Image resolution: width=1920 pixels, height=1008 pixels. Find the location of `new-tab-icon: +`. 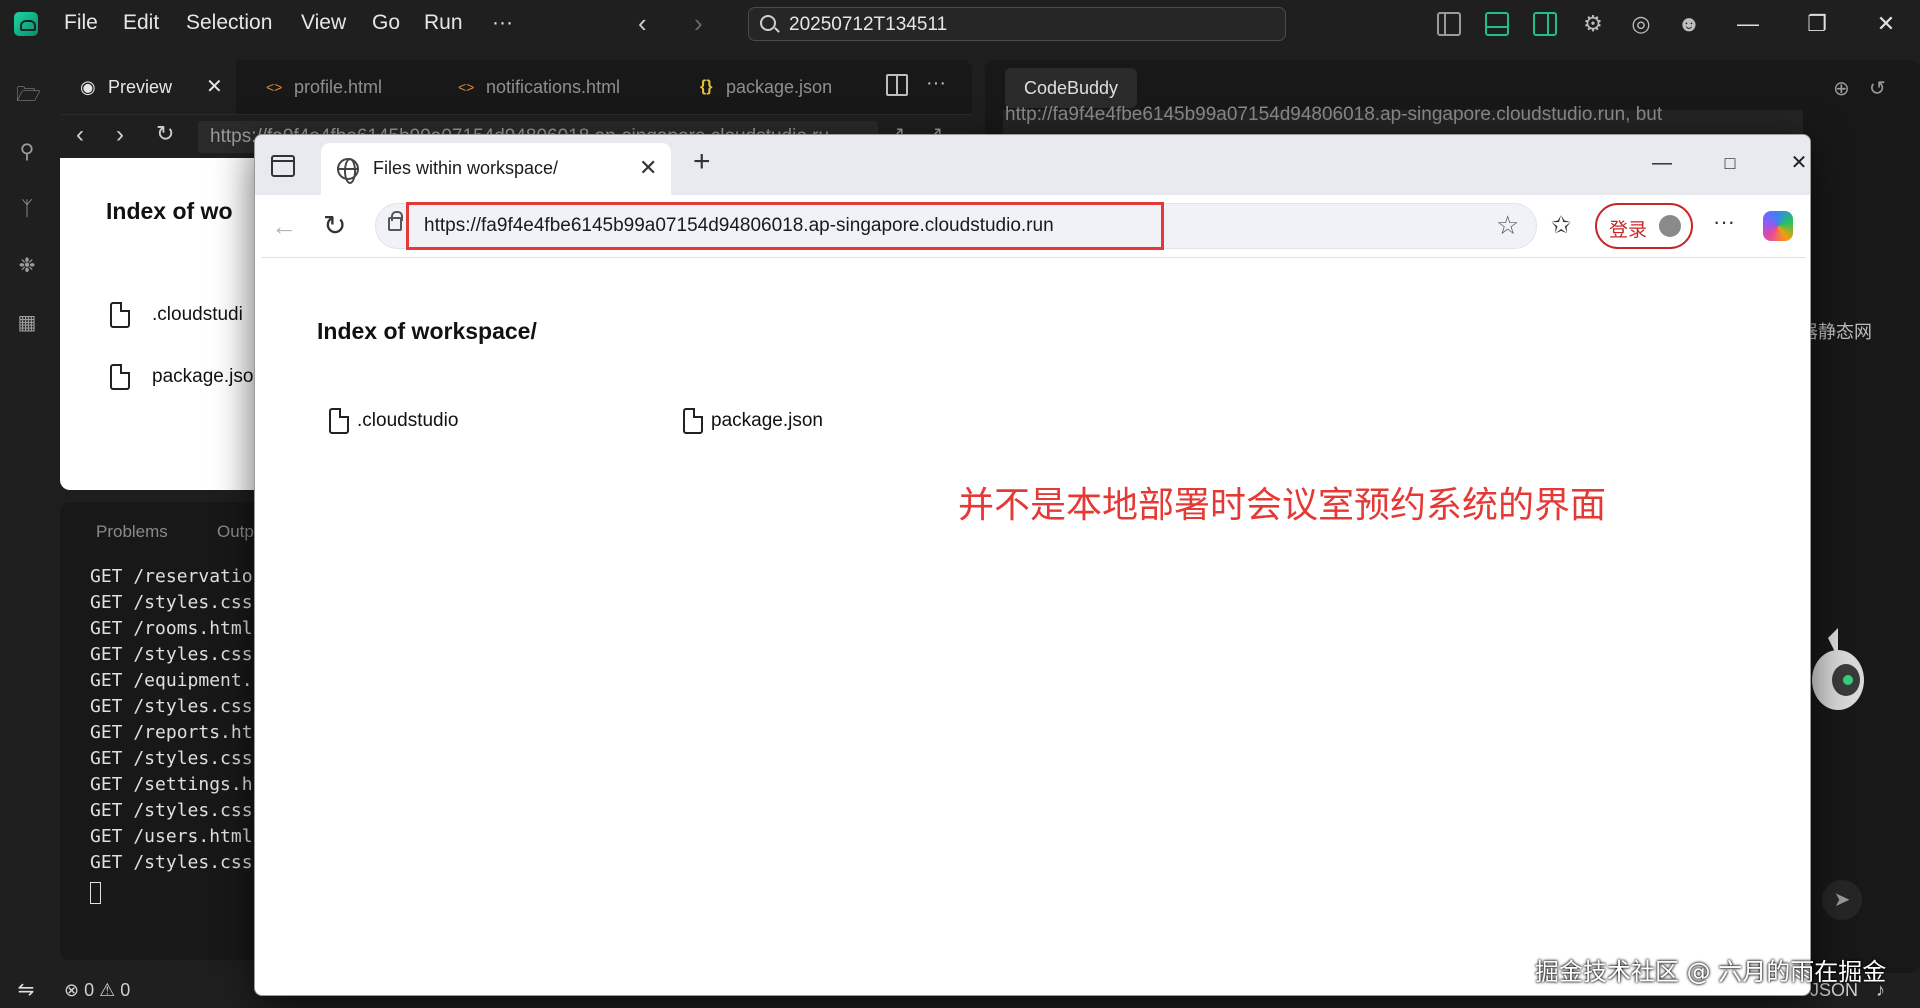

new-tab-icon: + is located at coordinates (702, 162).